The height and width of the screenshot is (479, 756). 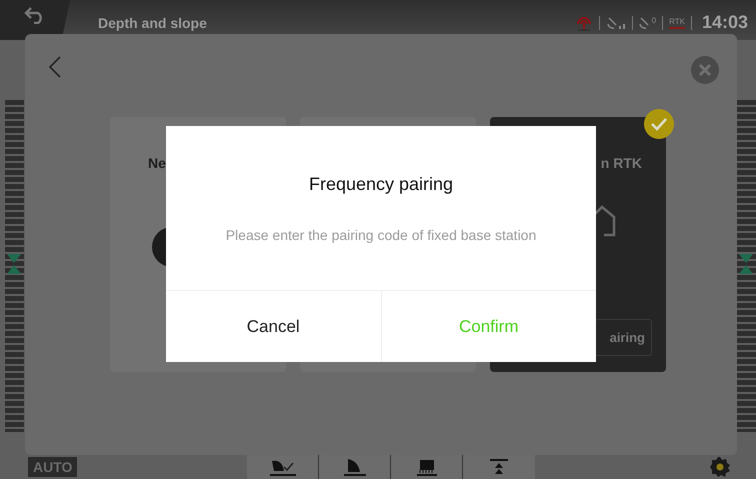 I want to click on card-title: Ne, so click(x=157, y=163).